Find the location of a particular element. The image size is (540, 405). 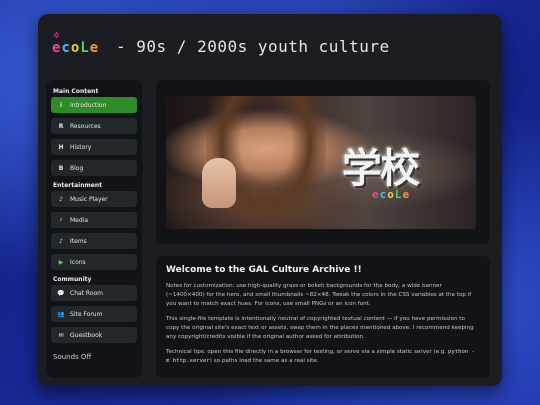

sidebar-item-media: ⚡ Media is located at coordinates (94, 220).